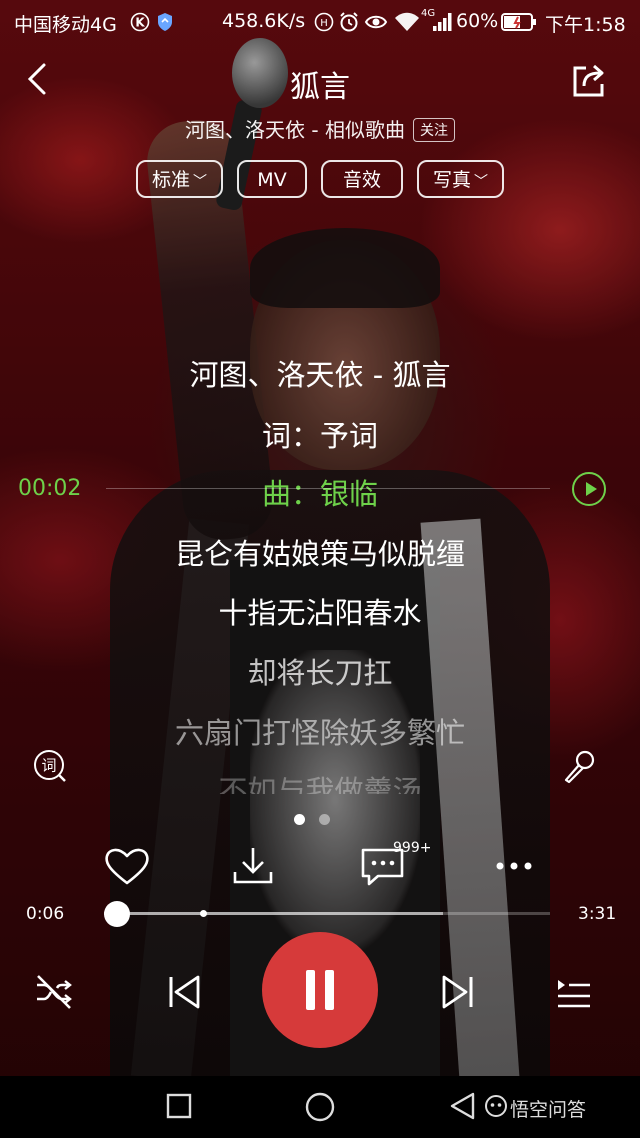 The width and height of the screenshot is (640, 1138). What do you see at coordinates (462, 1108) in the screenshot?
I see `back-nav-icon` at bounding box center [462, 1108].